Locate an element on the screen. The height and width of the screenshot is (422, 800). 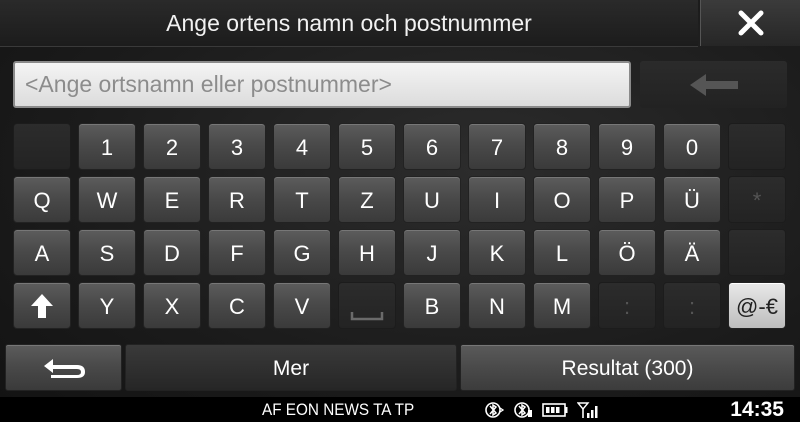
search-field is located at coordinates (322, 84).